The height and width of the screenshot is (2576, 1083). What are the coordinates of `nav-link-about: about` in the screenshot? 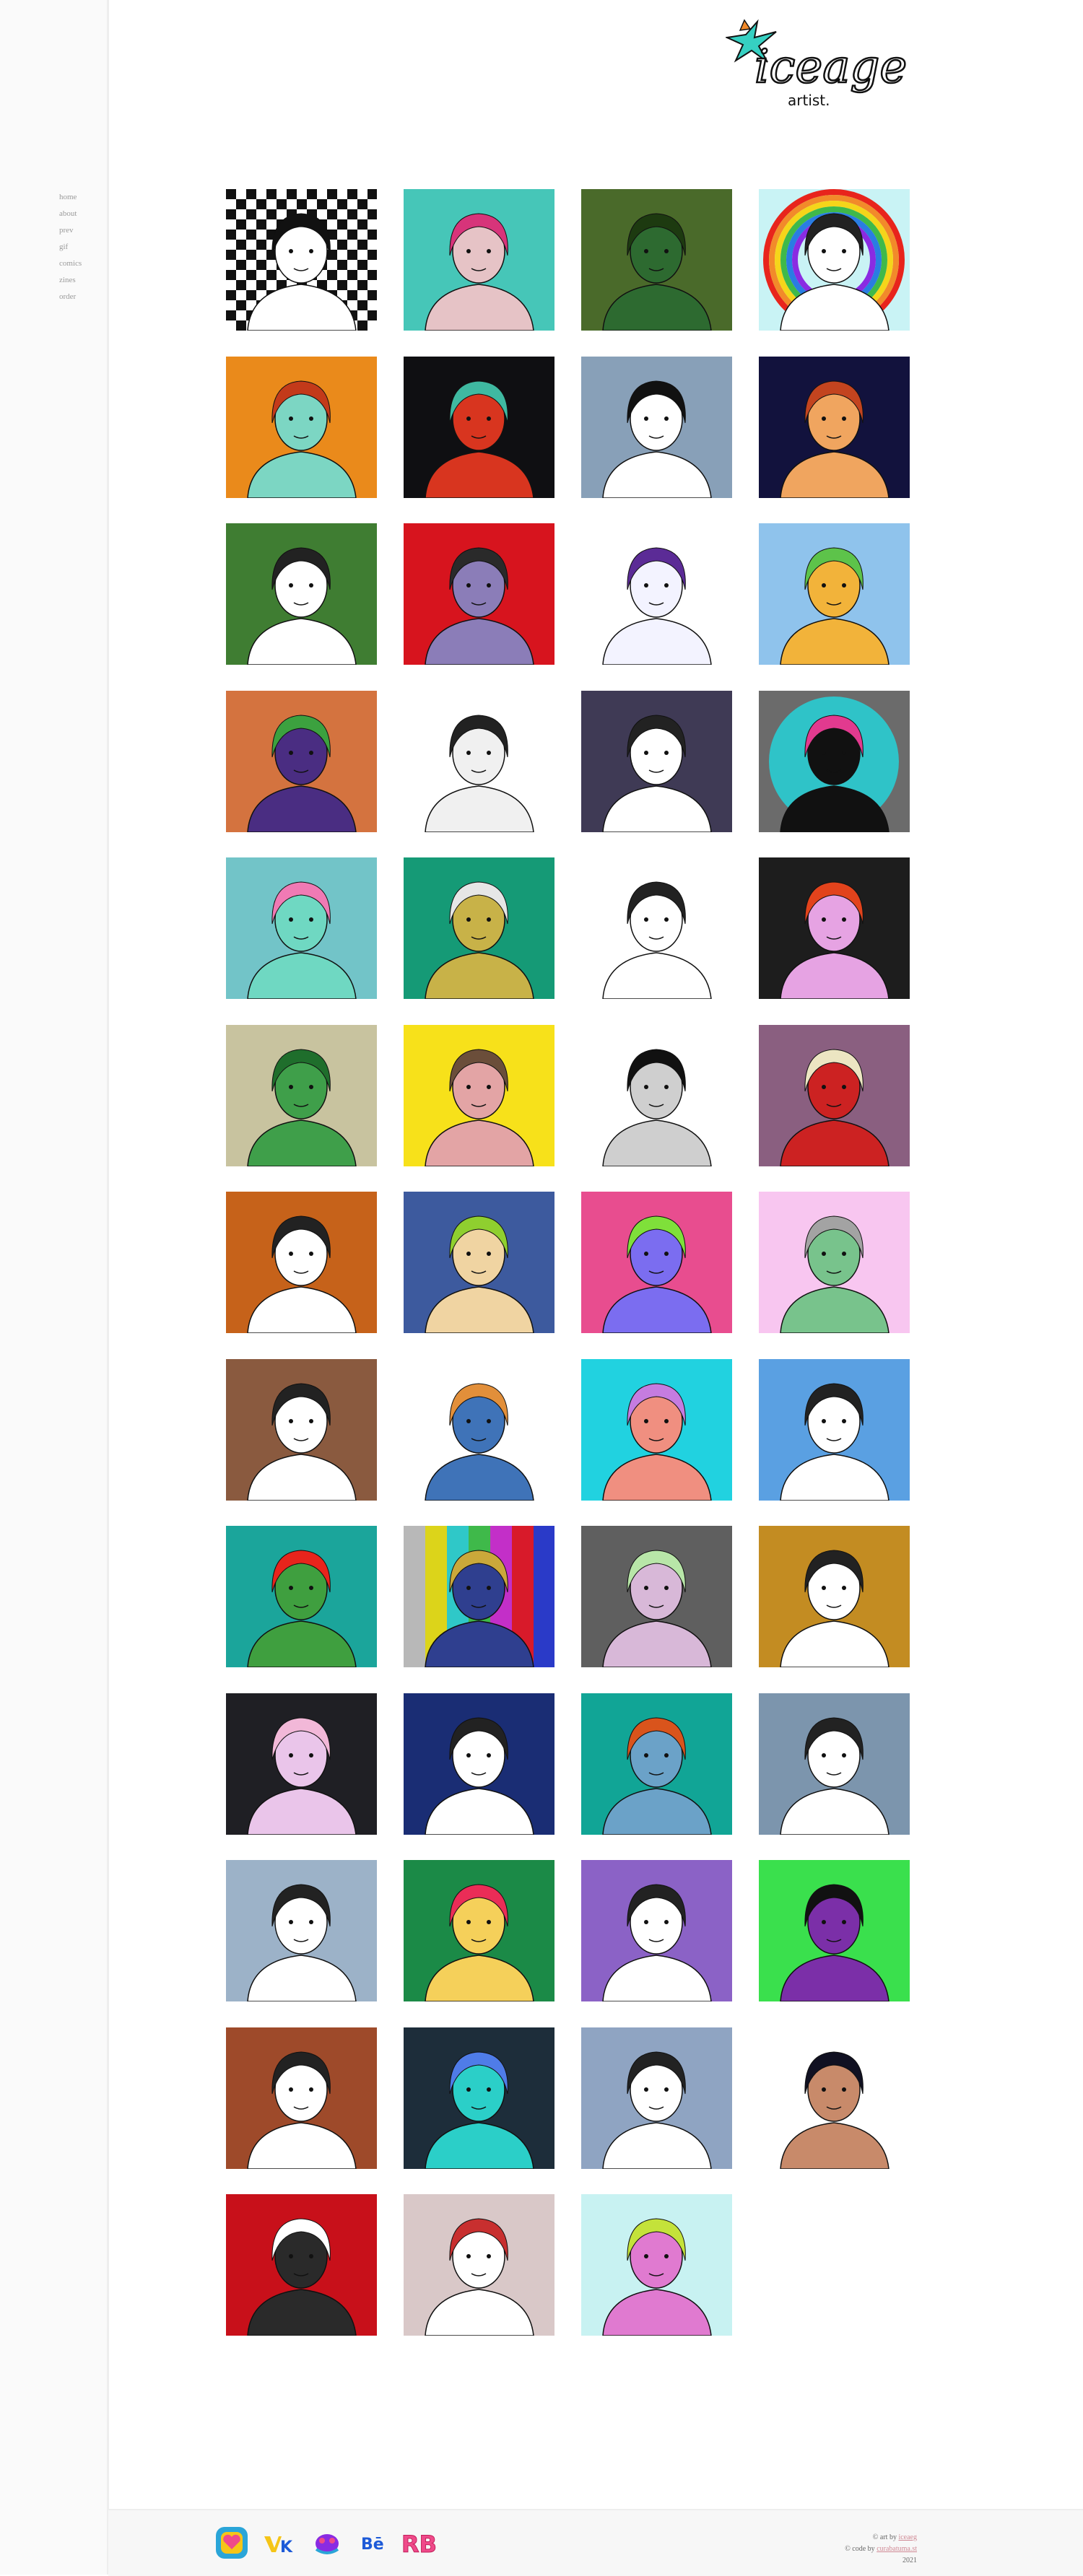 It's located at (70, 214).